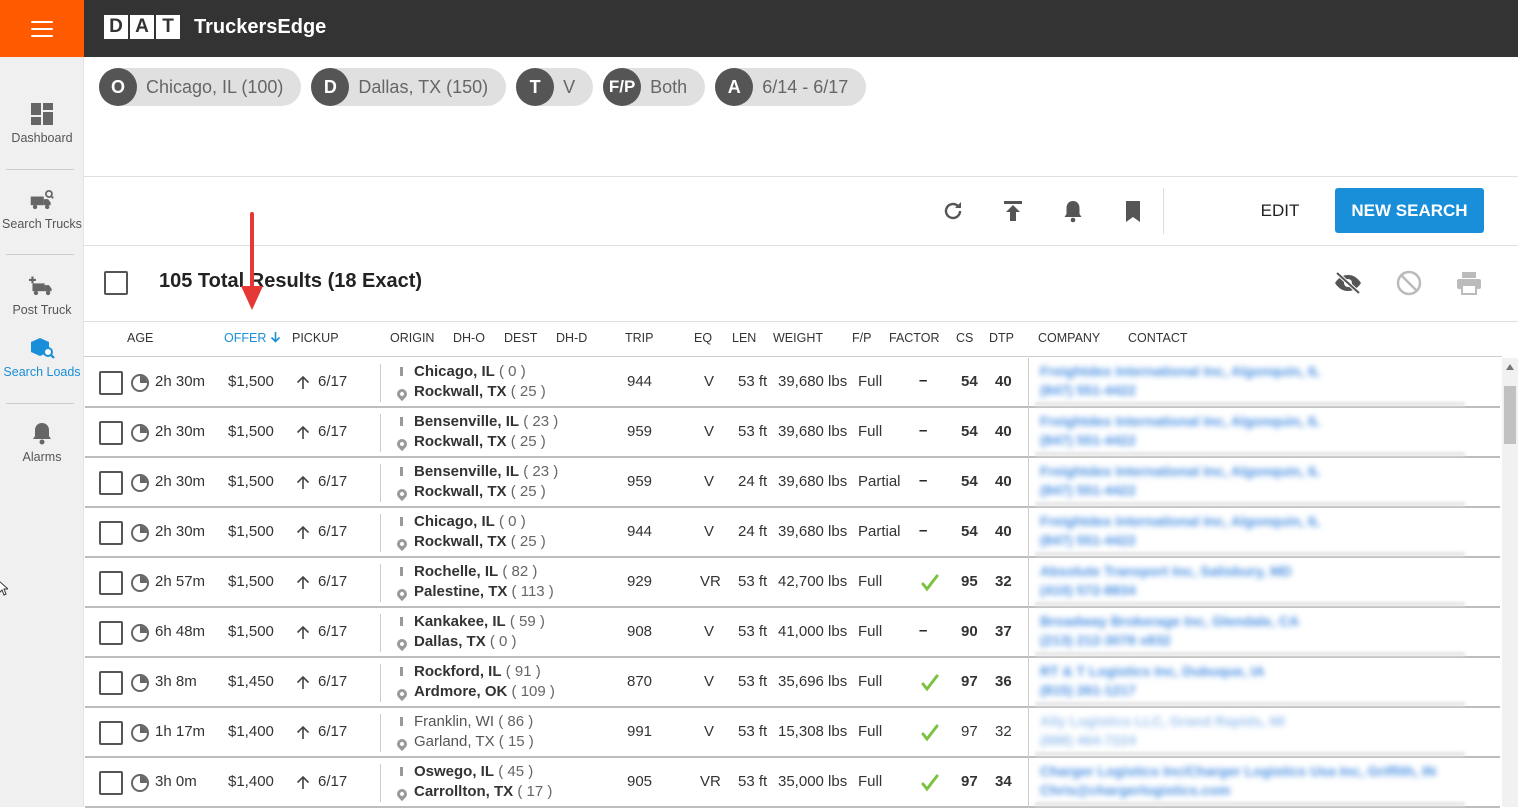 The image size is (1518, 808). Describe the element at coordinates (1003, 681) in the screenshot. I see `days-to-pay-link: 36` at that location.